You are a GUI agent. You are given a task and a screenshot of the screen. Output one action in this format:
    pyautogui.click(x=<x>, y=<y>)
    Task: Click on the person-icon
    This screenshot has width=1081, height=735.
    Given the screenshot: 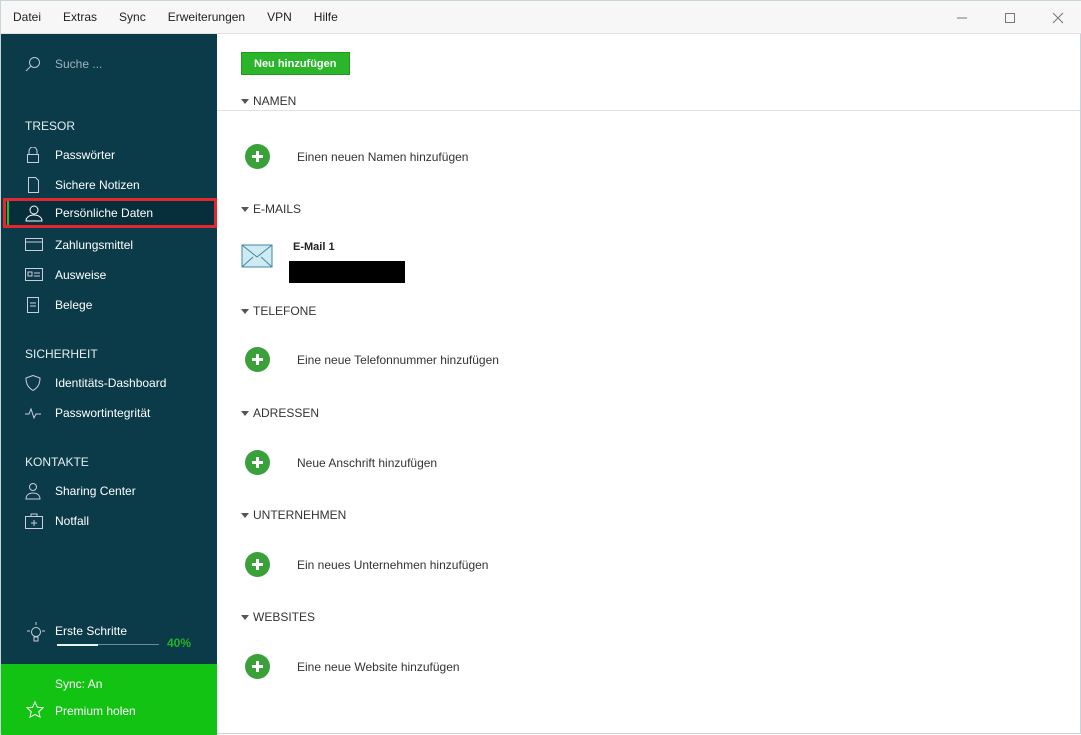 What is the action you would take?
    pyautogui.click(x=34, y=213)
    